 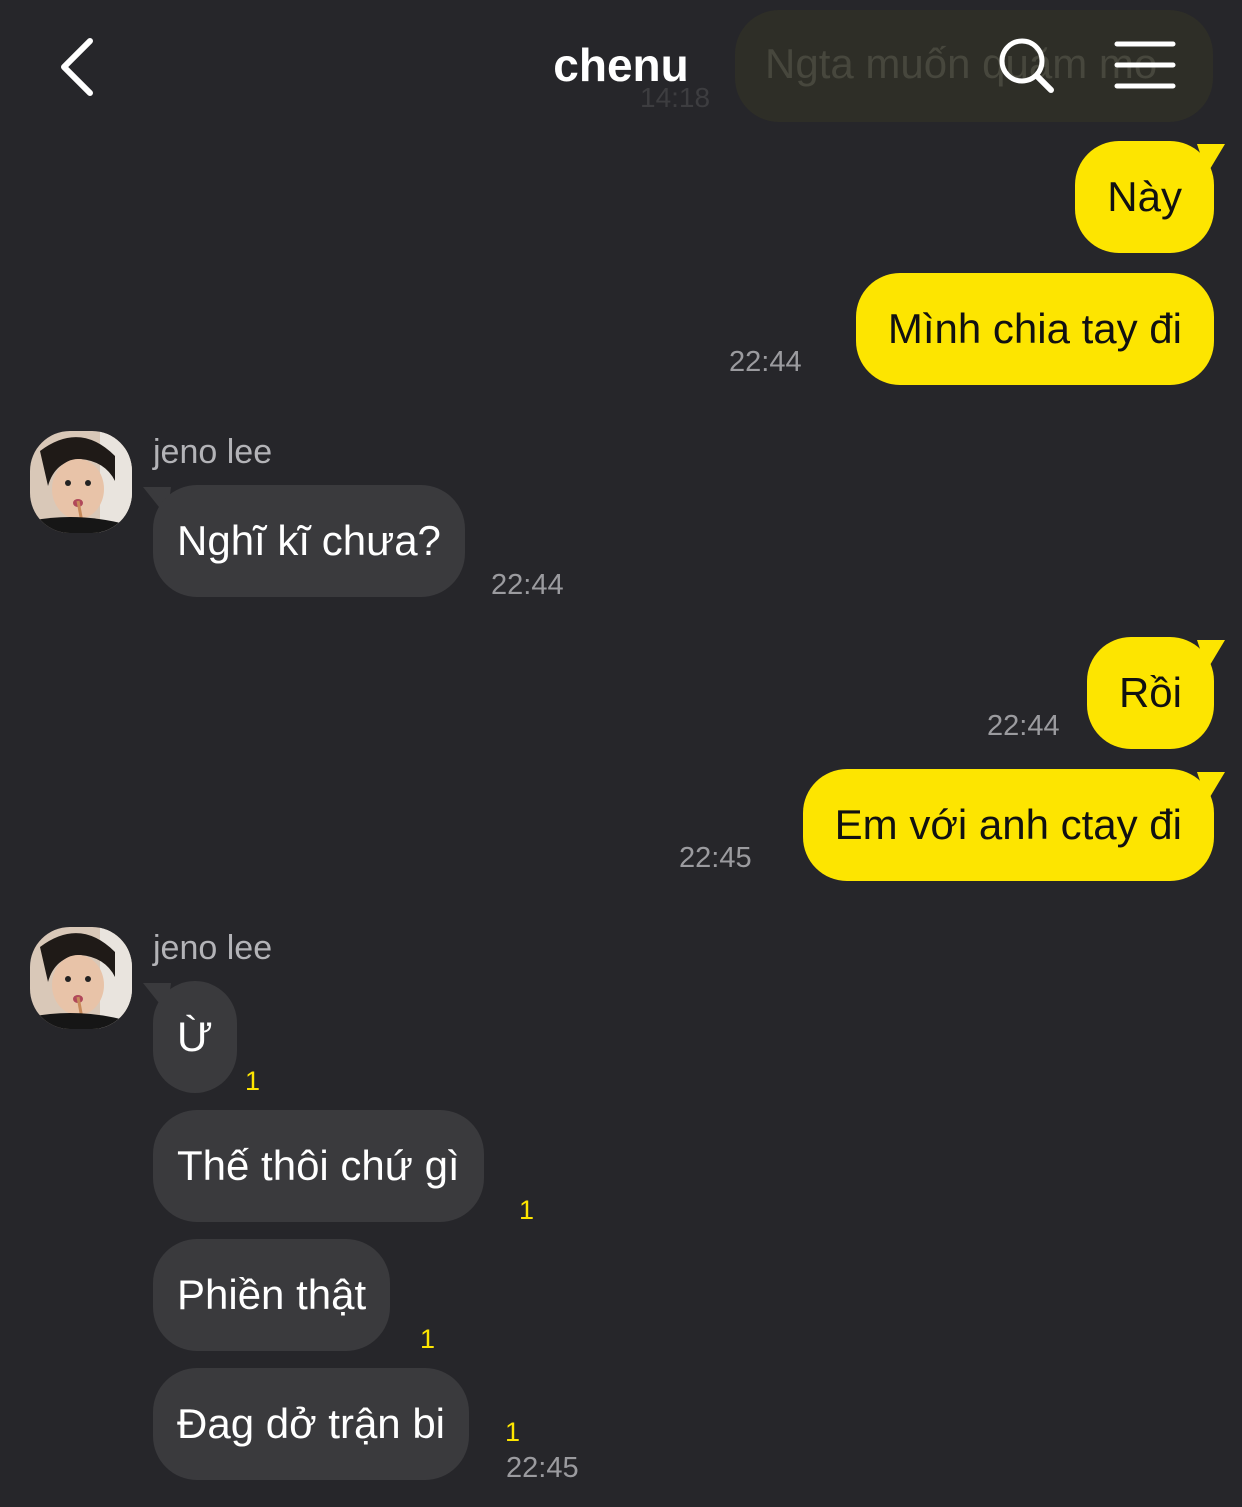 I want to click on their-message-bubble: Nghĩ kĩ chưa?, so click(x=309, y=541).